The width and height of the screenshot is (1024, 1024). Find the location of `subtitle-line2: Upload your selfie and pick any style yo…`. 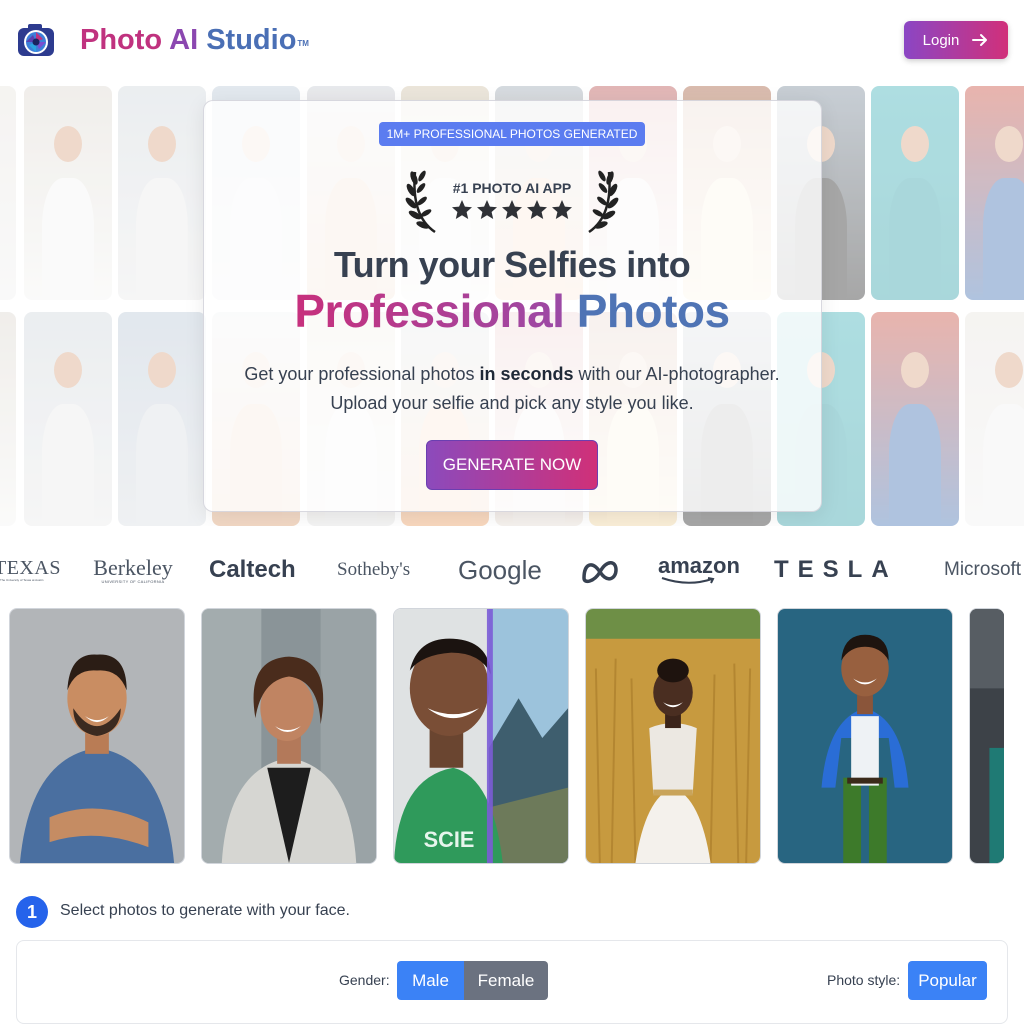

subtitle-line2: Upload your selfie and pick any style yo… is located at coordinates (512, 403).